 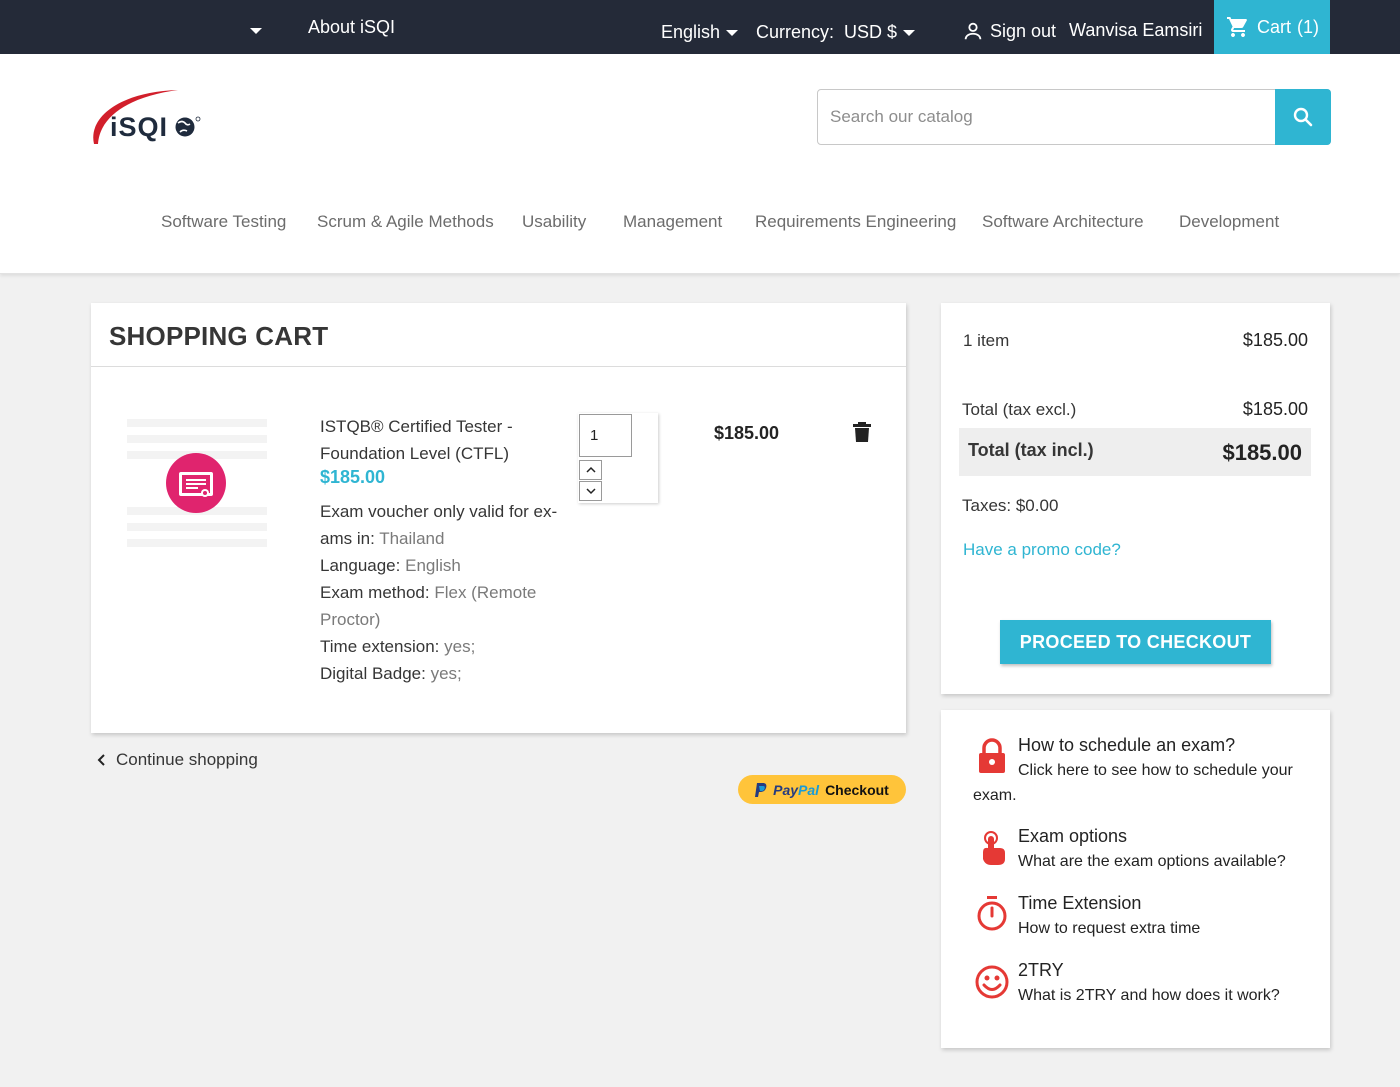 I want to click on quantity-stepper, so click(x=618, y=458).